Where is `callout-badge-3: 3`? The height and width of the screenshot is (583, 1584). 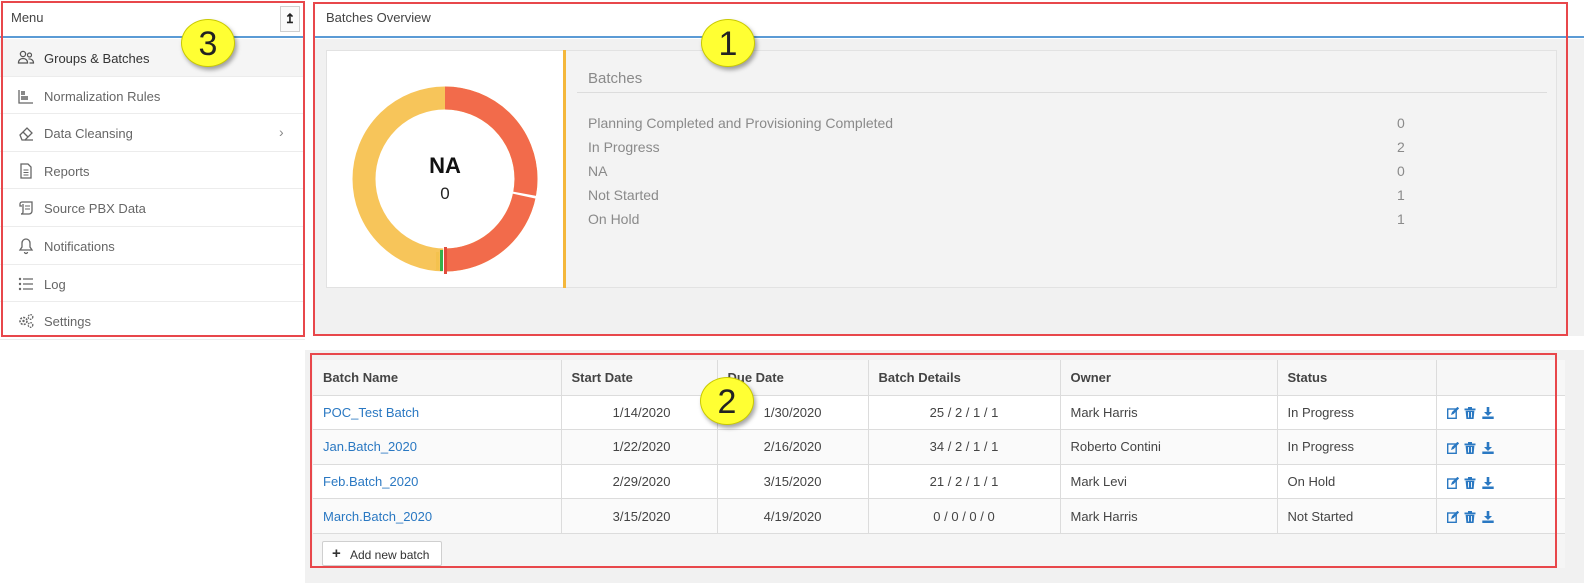 callout-badge-3: 3 is located at coordinates (208, 43).